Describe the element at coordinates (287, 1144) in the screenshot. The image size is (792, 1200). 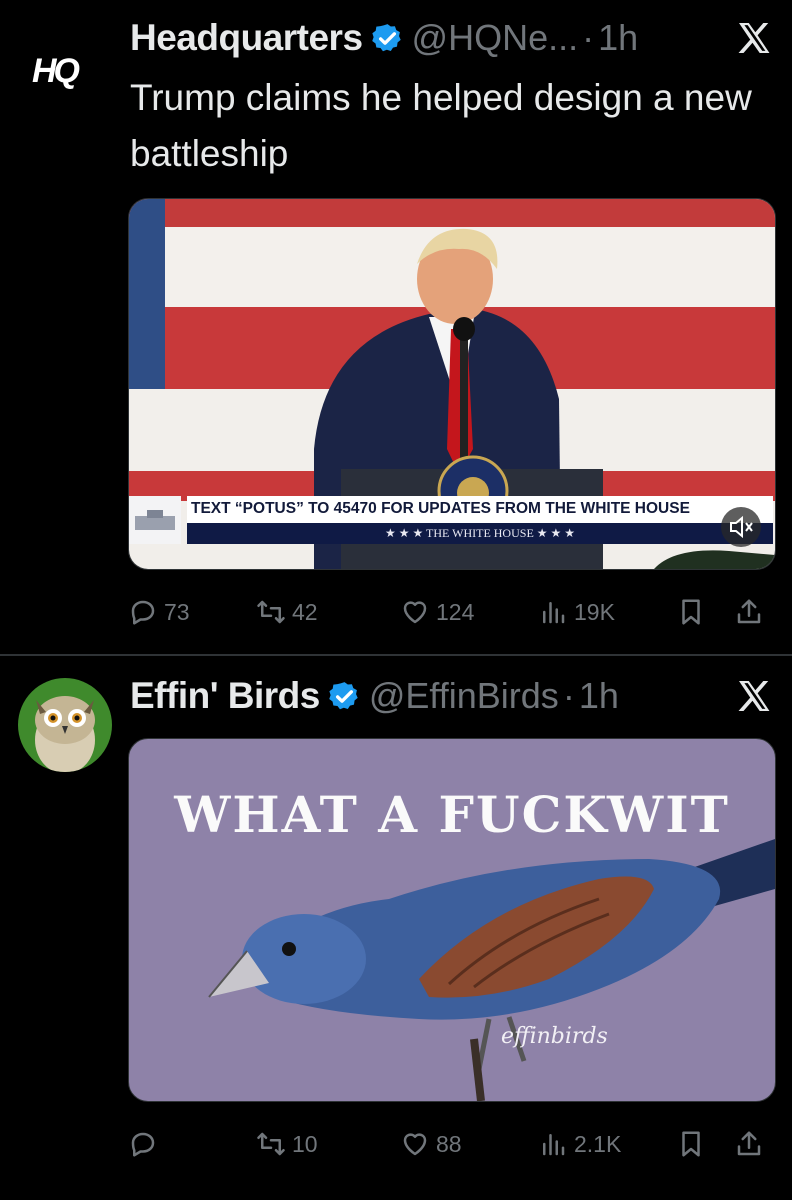
I see `repost-button: 10` at that location.